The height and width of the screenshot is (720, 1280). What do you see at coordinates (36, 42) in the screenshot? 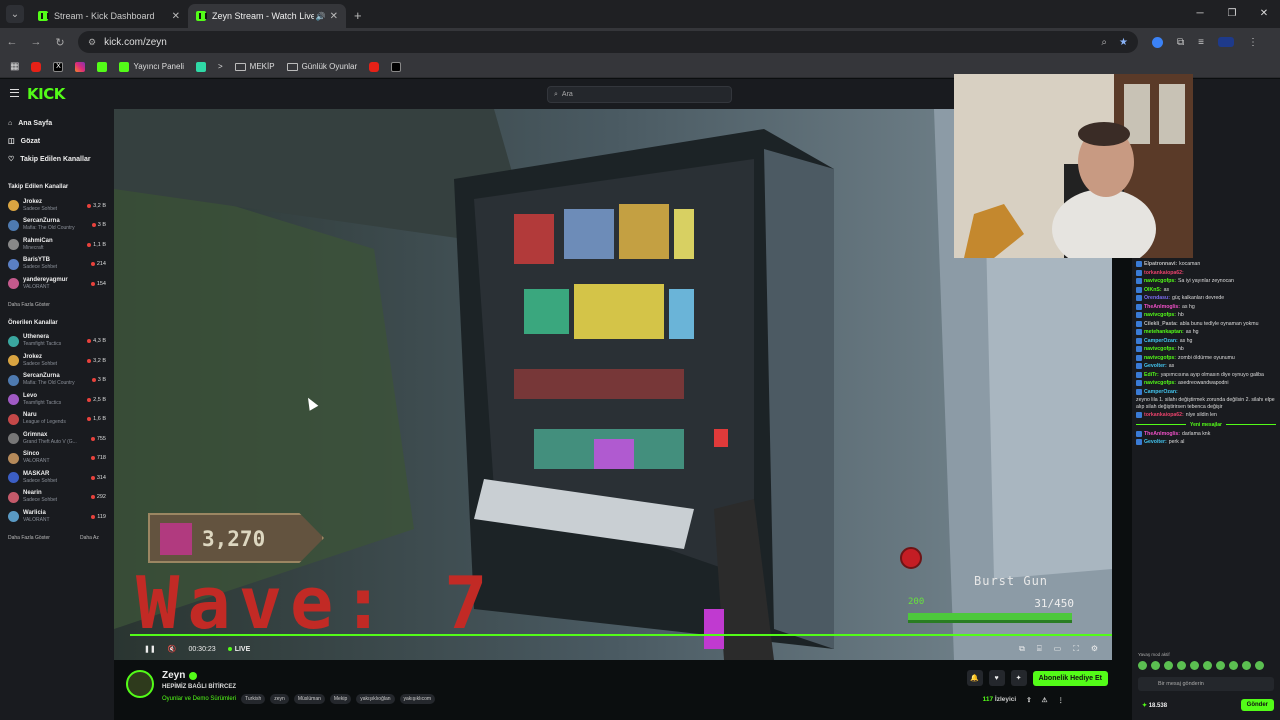
I see `forward-icon: →` at bounding box center [36, 42].